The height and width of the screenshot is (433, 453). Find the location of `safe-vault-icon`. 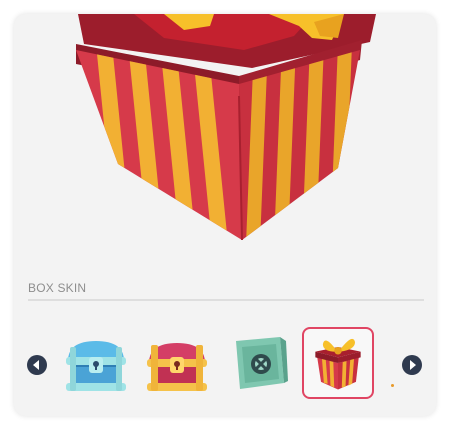

safe-vault-icon is located at coordinates (258, 363).